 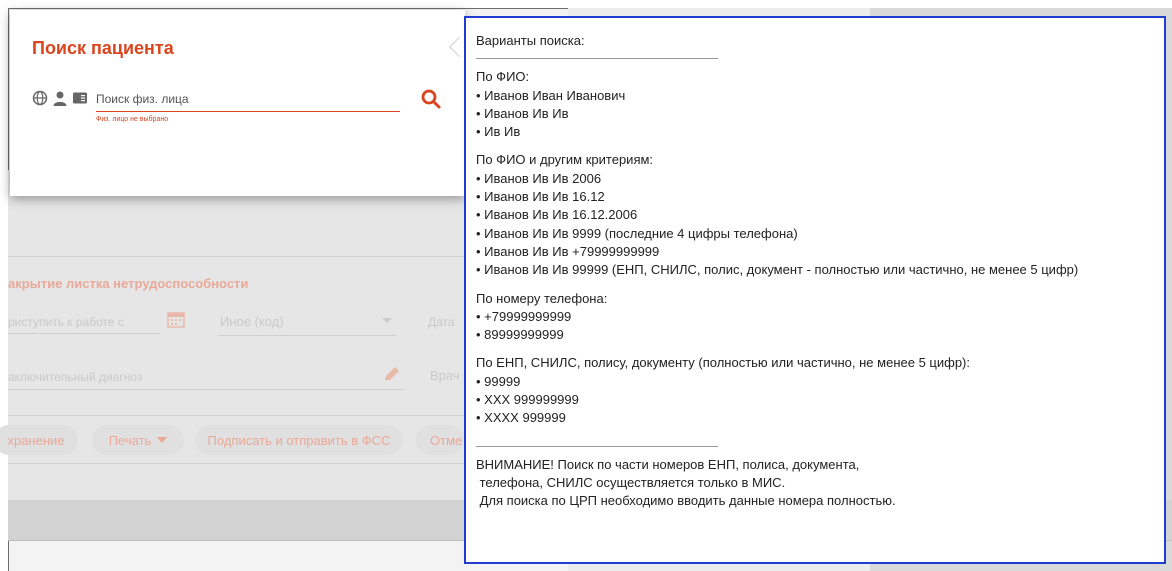 What do you see at coordinates (539, 178) in the screenshot?
I see `tooltip-item: • Иванов Ив Ив 2006` at bounding box center [539, 178].